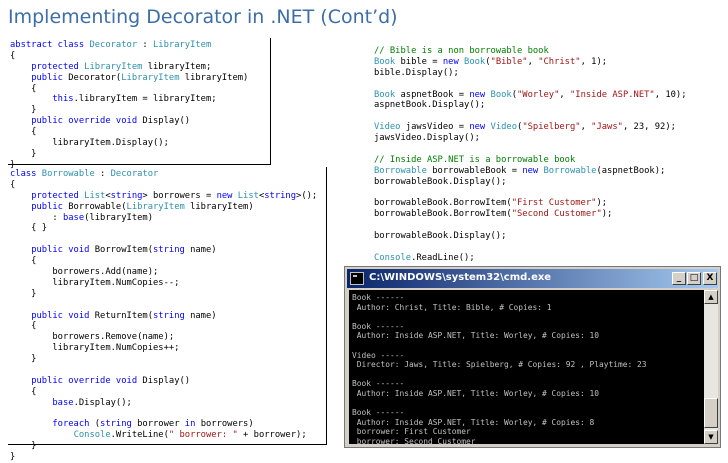 This screenshot has height=463, width=728. Describe the element at coordinates (129, 99) in the screenshot. I see `code-line: this.libraryItem = libraryItem;` at that location.